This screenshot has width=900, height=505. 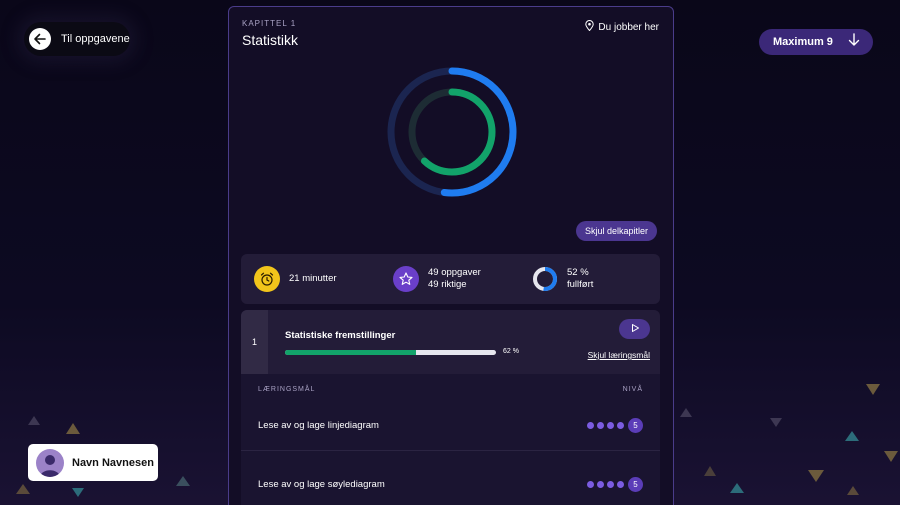 What do you see at coordinates (450, 450) in the screenshot?
I see `divider` at bounding box center [450, 450].